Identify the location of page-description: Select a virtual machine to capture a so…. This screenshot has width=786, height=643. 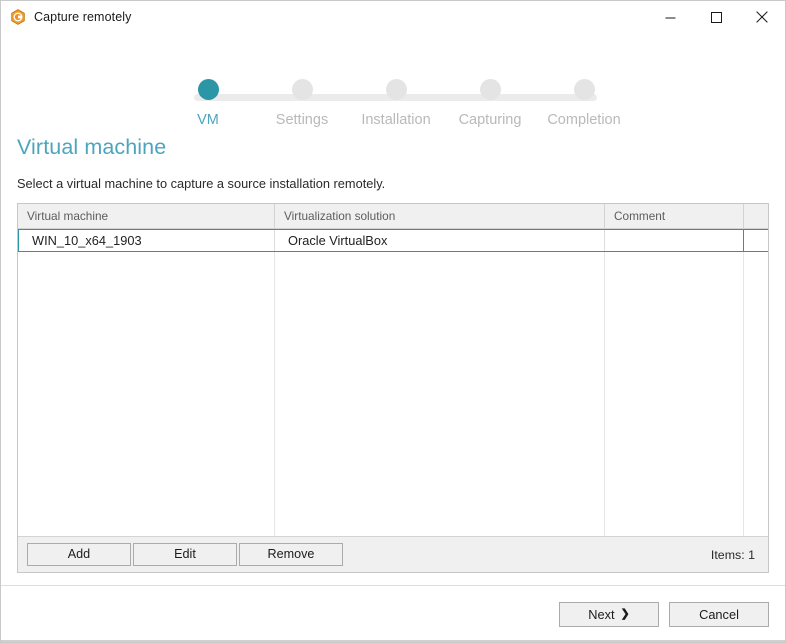
(201, 183).